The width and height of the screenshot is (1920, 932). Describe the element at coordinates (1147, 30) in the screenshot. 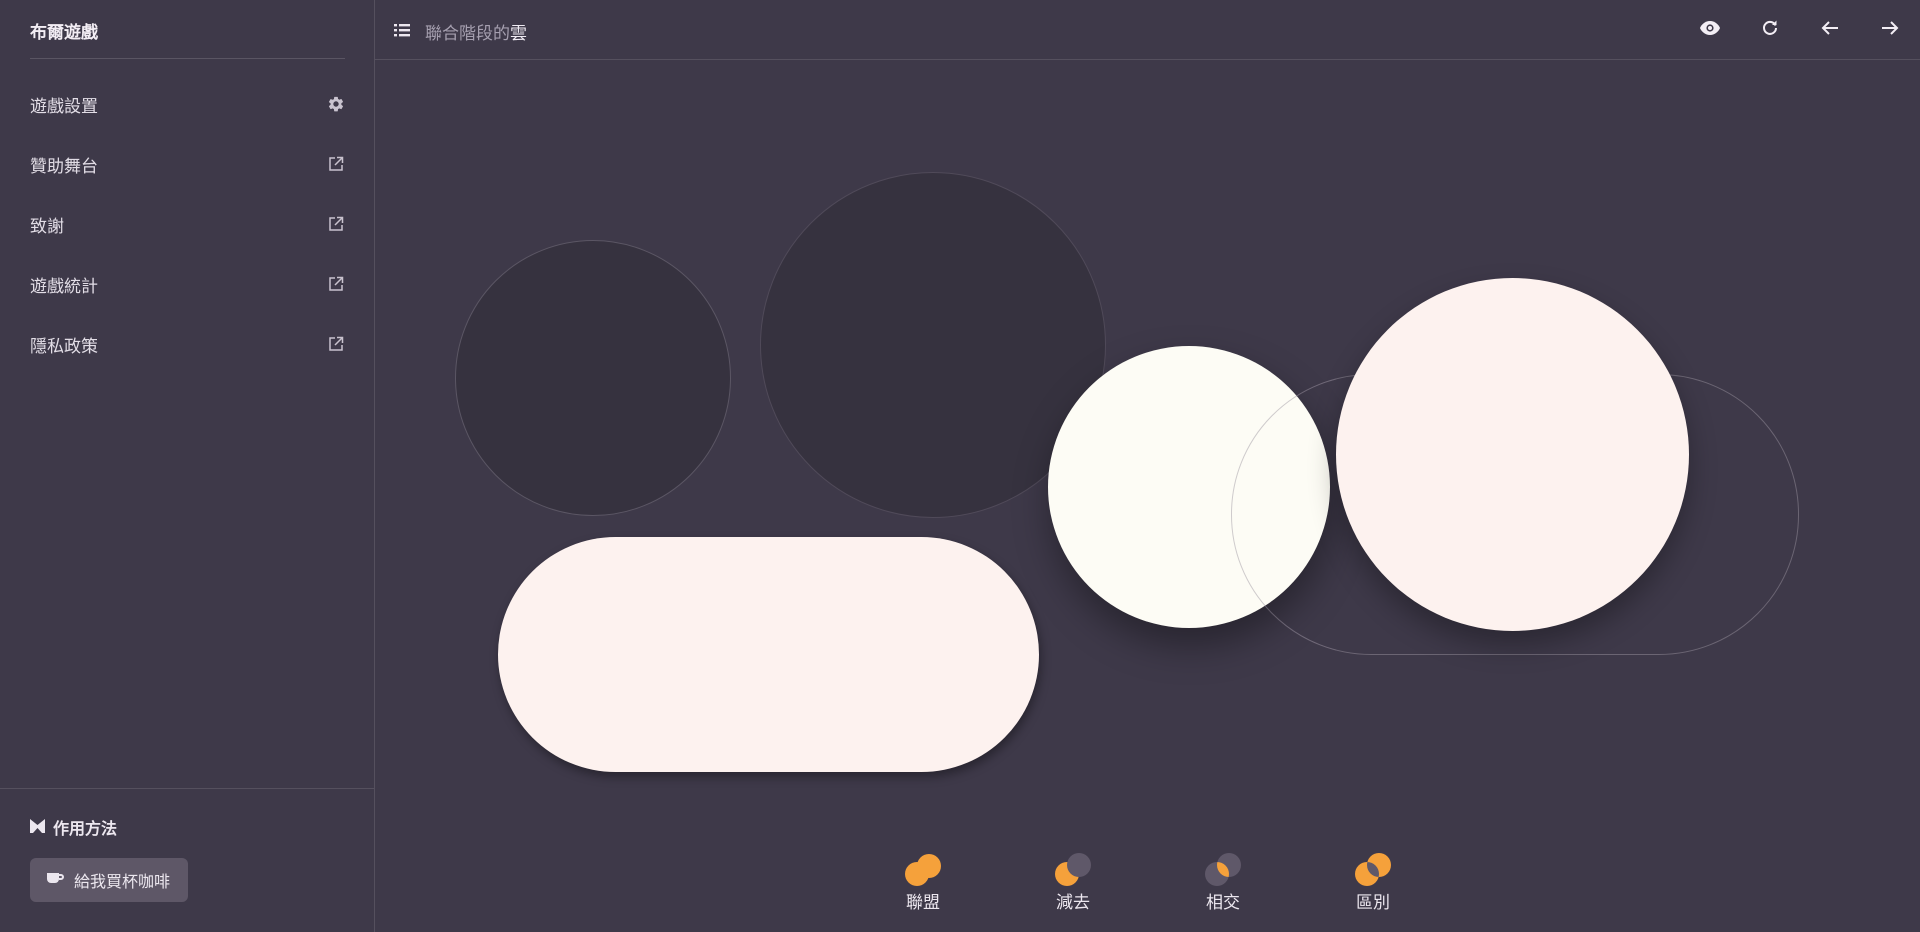

I see `top-bar: 聯合階段的雲` at that location.